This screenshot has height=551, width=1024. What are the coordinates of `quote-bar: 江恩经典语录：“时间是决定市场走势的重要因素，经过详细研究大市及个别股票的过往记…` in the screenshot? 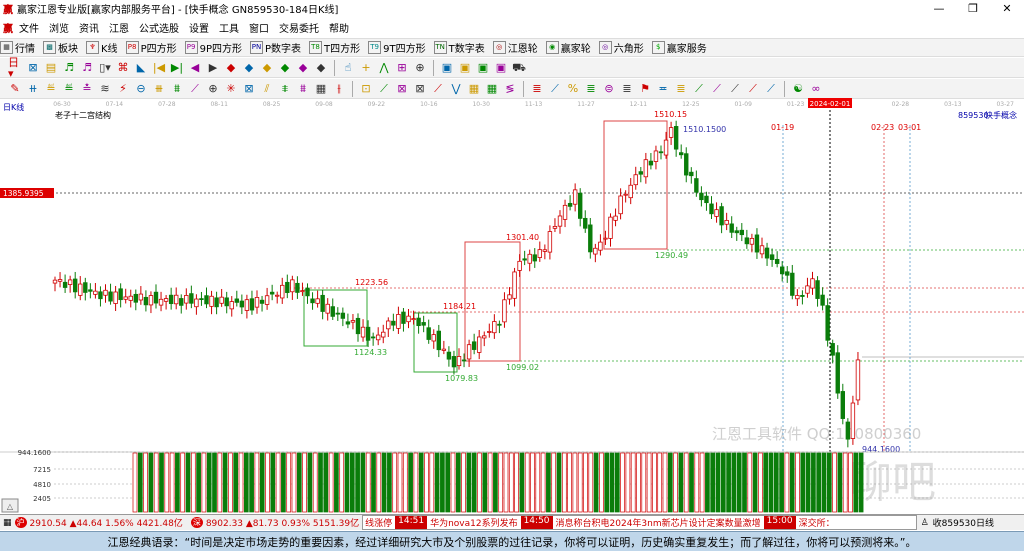 It's located at (512, 541).